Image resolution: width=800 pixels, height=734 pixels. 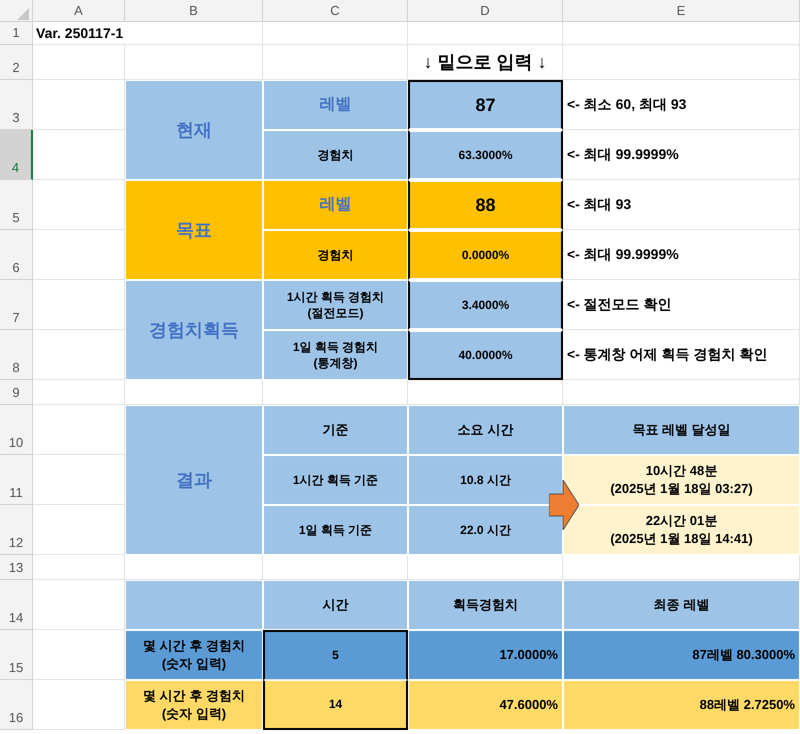 What do you see at coordinates (335, 430) in the screenshot?
I see `column-heading: 기준` at bounding box center [335, 430].